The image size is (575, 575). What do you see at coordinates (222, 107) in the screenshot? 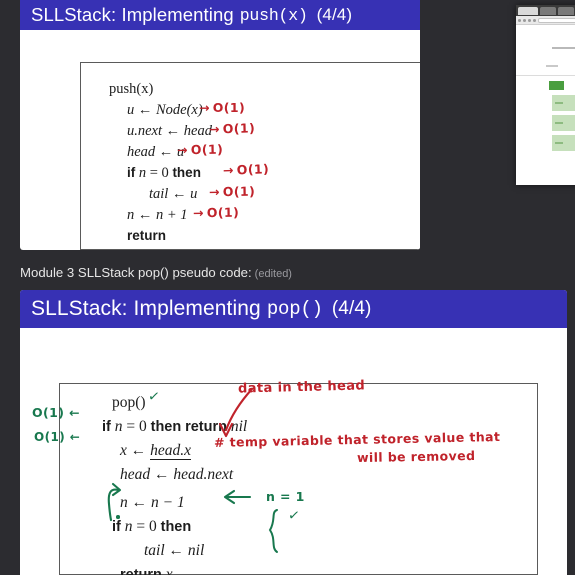
I see `push-annotation-0: → O(1)` at bounding box center [222, 107].